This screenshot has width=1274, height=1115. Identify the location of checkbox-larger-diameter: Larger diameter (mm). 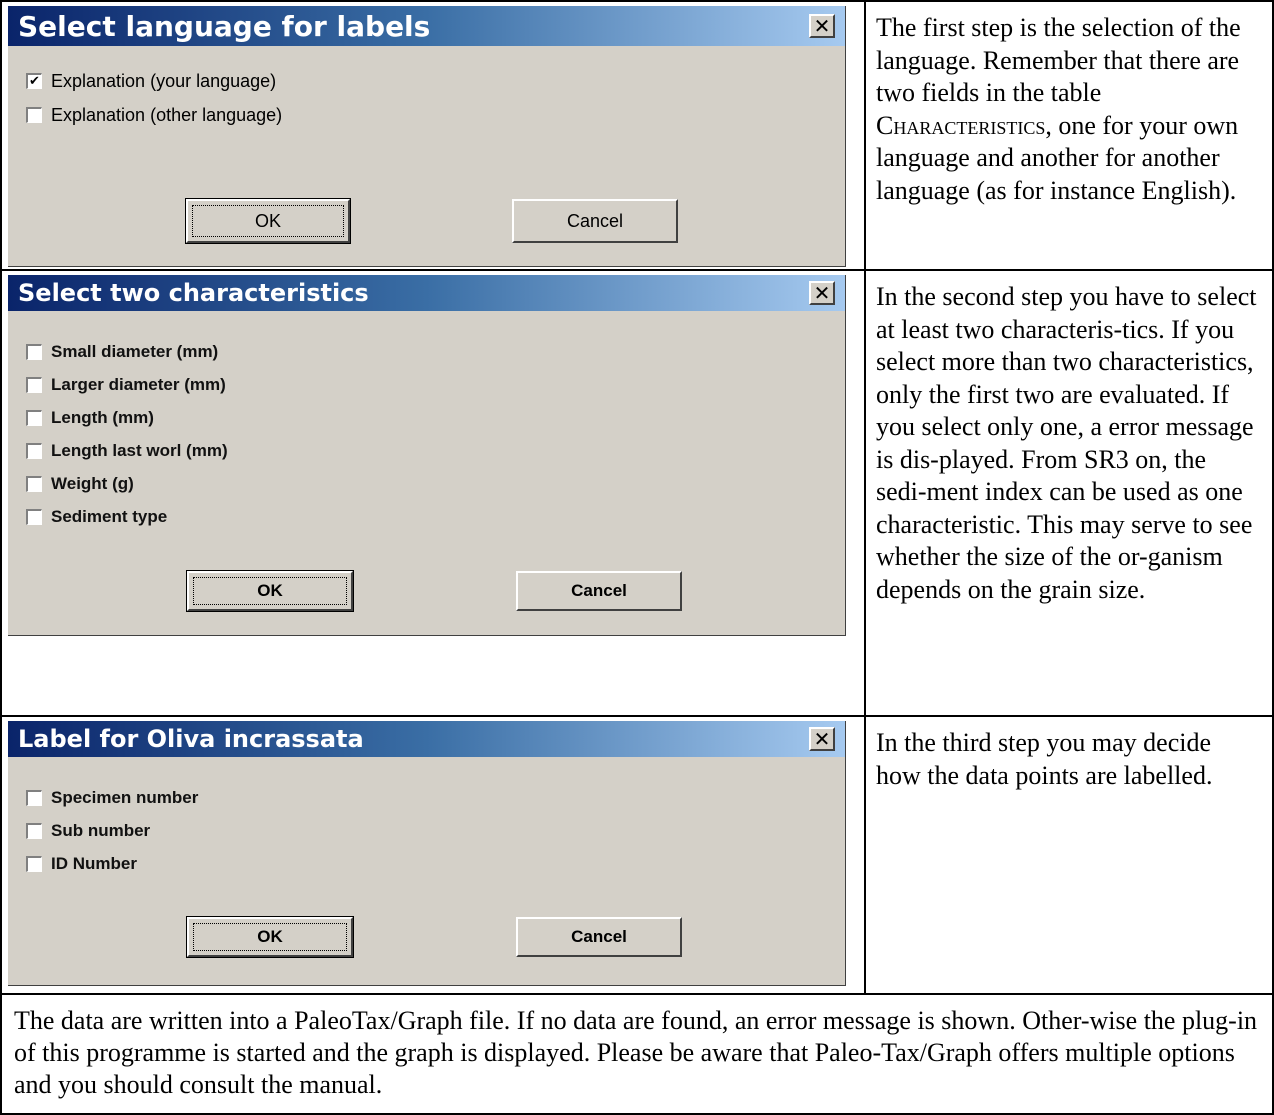
(435, 384).